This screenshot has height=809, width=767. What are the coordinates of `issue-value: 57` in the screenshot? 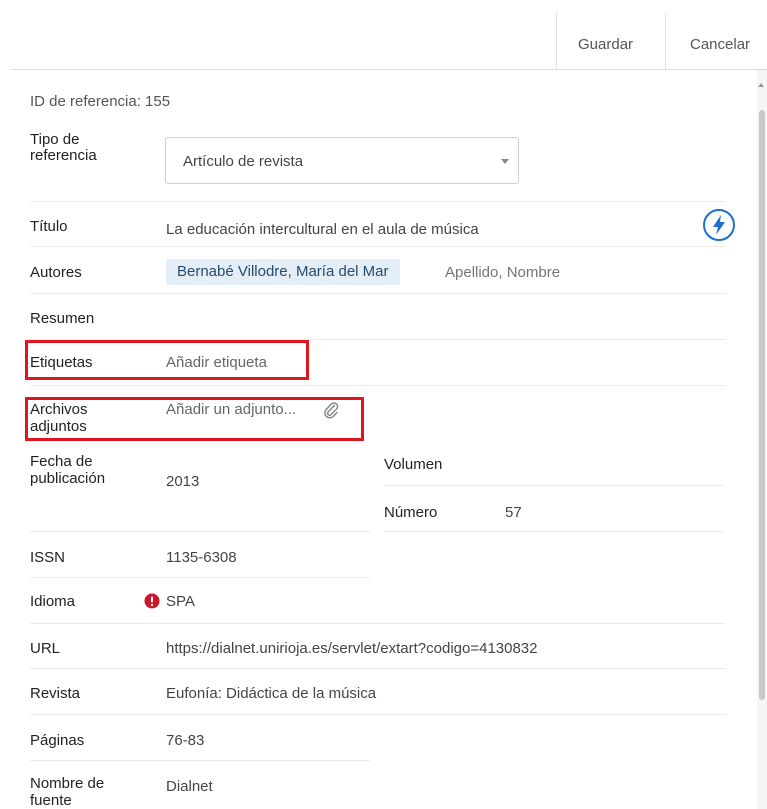 It's located at (513, 512).